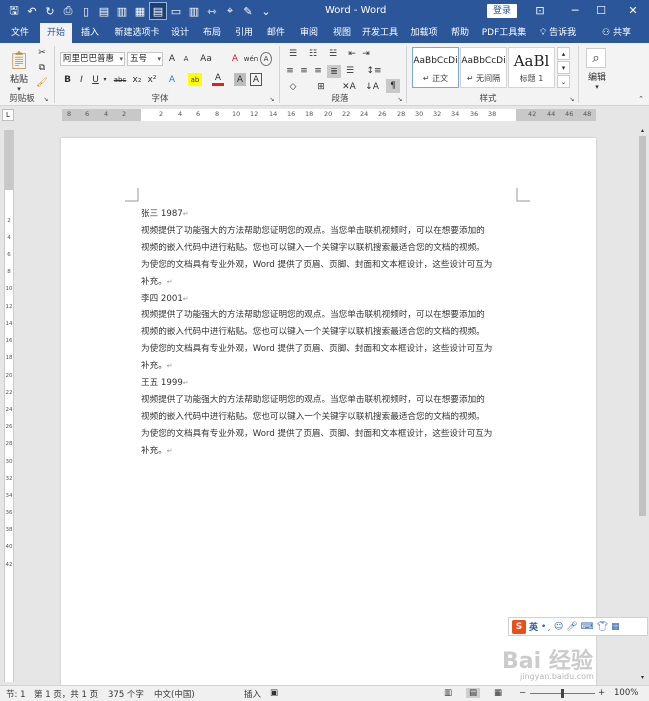 The width and height of the screenshot is (649, 701). What do you see at coordinates (504, 33) in the screenshot?
I see `tab-pdf-tools: PDF工具集` at bounding box center [504, 33].